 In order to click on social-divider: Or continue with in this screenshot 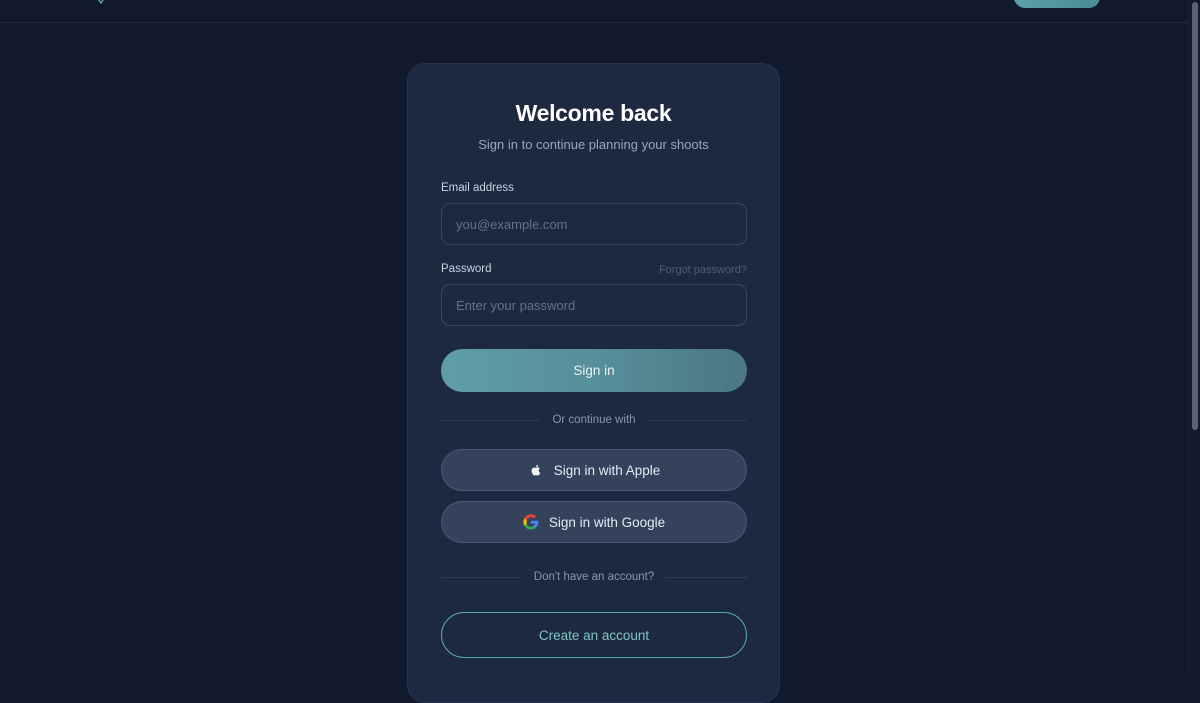, I will do `click(594, 420)`.